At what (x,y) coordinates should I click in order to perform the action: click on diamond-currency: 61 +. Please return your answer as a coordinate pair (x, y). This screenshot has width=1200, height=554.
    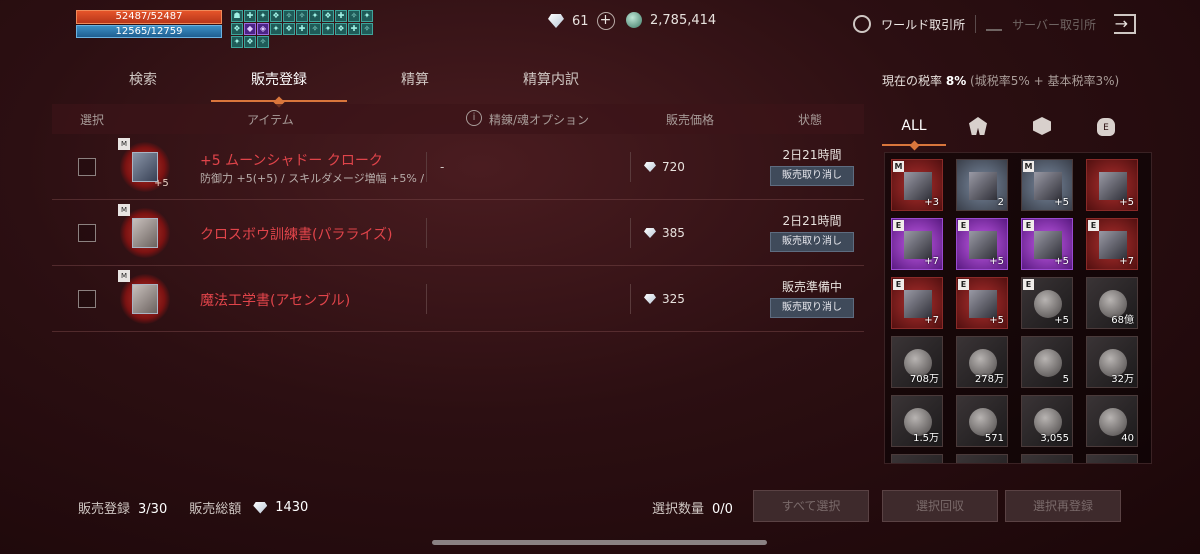
    Looking at the image, I should click on (581, 21).